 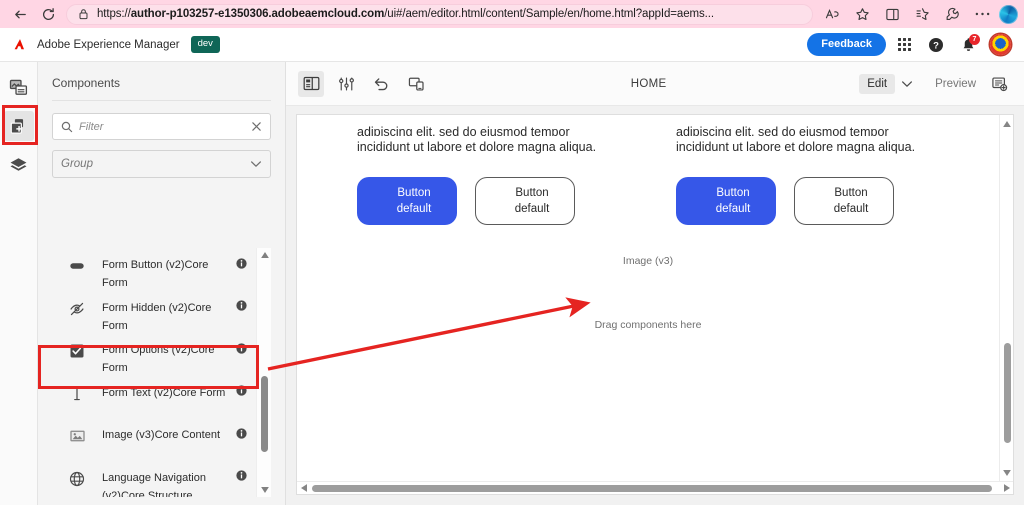 I want to click on page-properties-sliders-icon, so click(x=346, y=84).